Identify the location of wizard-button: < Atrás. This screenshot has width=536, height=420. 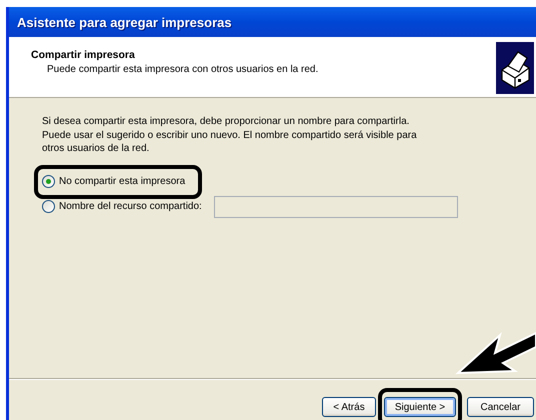
(349, 407).